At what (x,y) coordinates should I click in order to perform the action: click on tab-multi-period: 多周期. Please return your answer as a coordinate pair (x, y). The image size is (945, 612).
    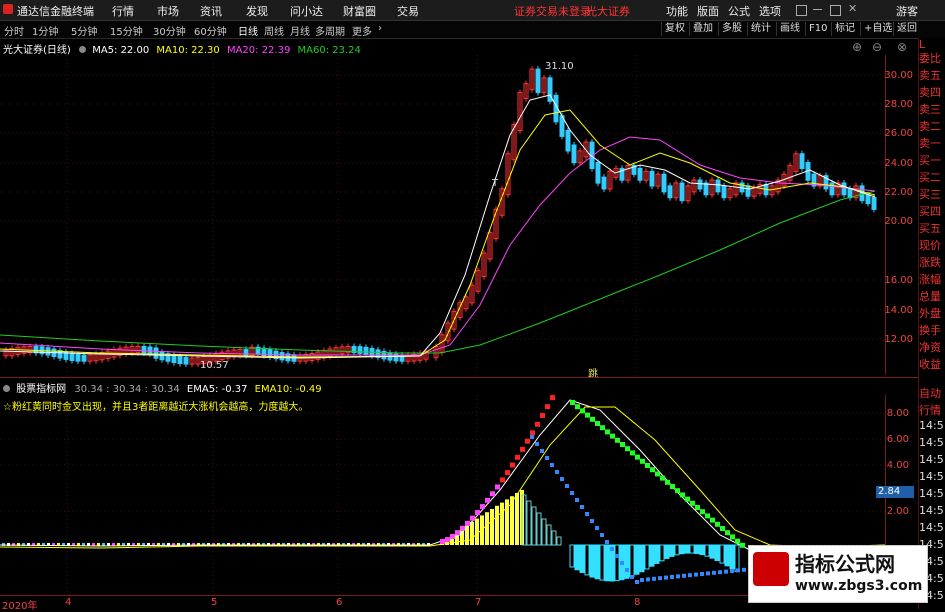
    Looking at the image, I should click on (330, 30).